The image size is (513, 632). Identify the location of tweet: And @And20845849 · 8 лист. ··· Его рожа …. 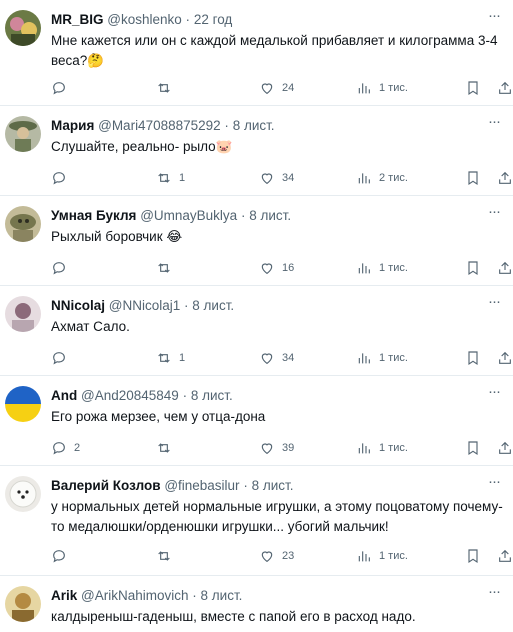
(256, 421).